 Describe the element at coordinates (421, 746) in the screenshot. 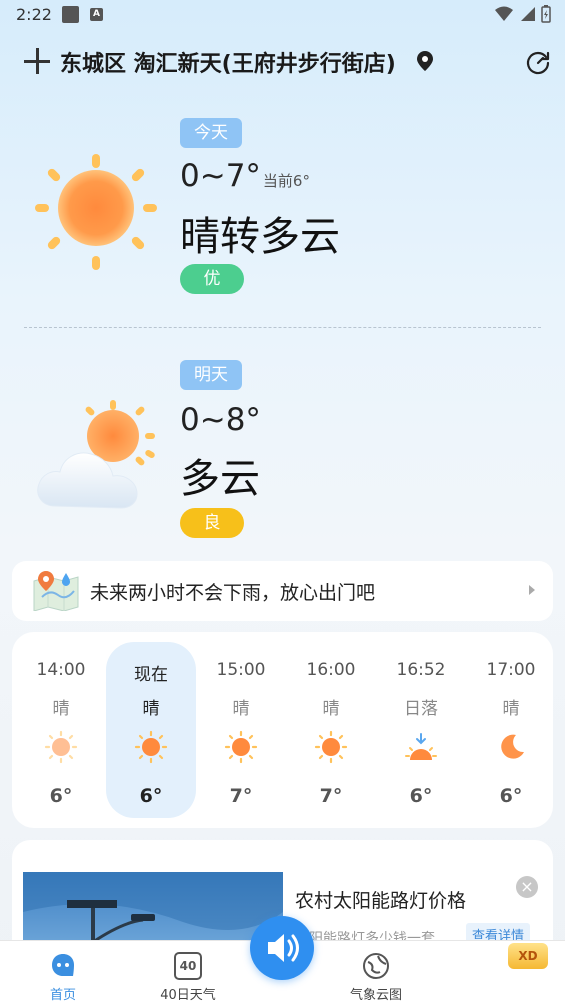

I see `sunset-icon` at that location.